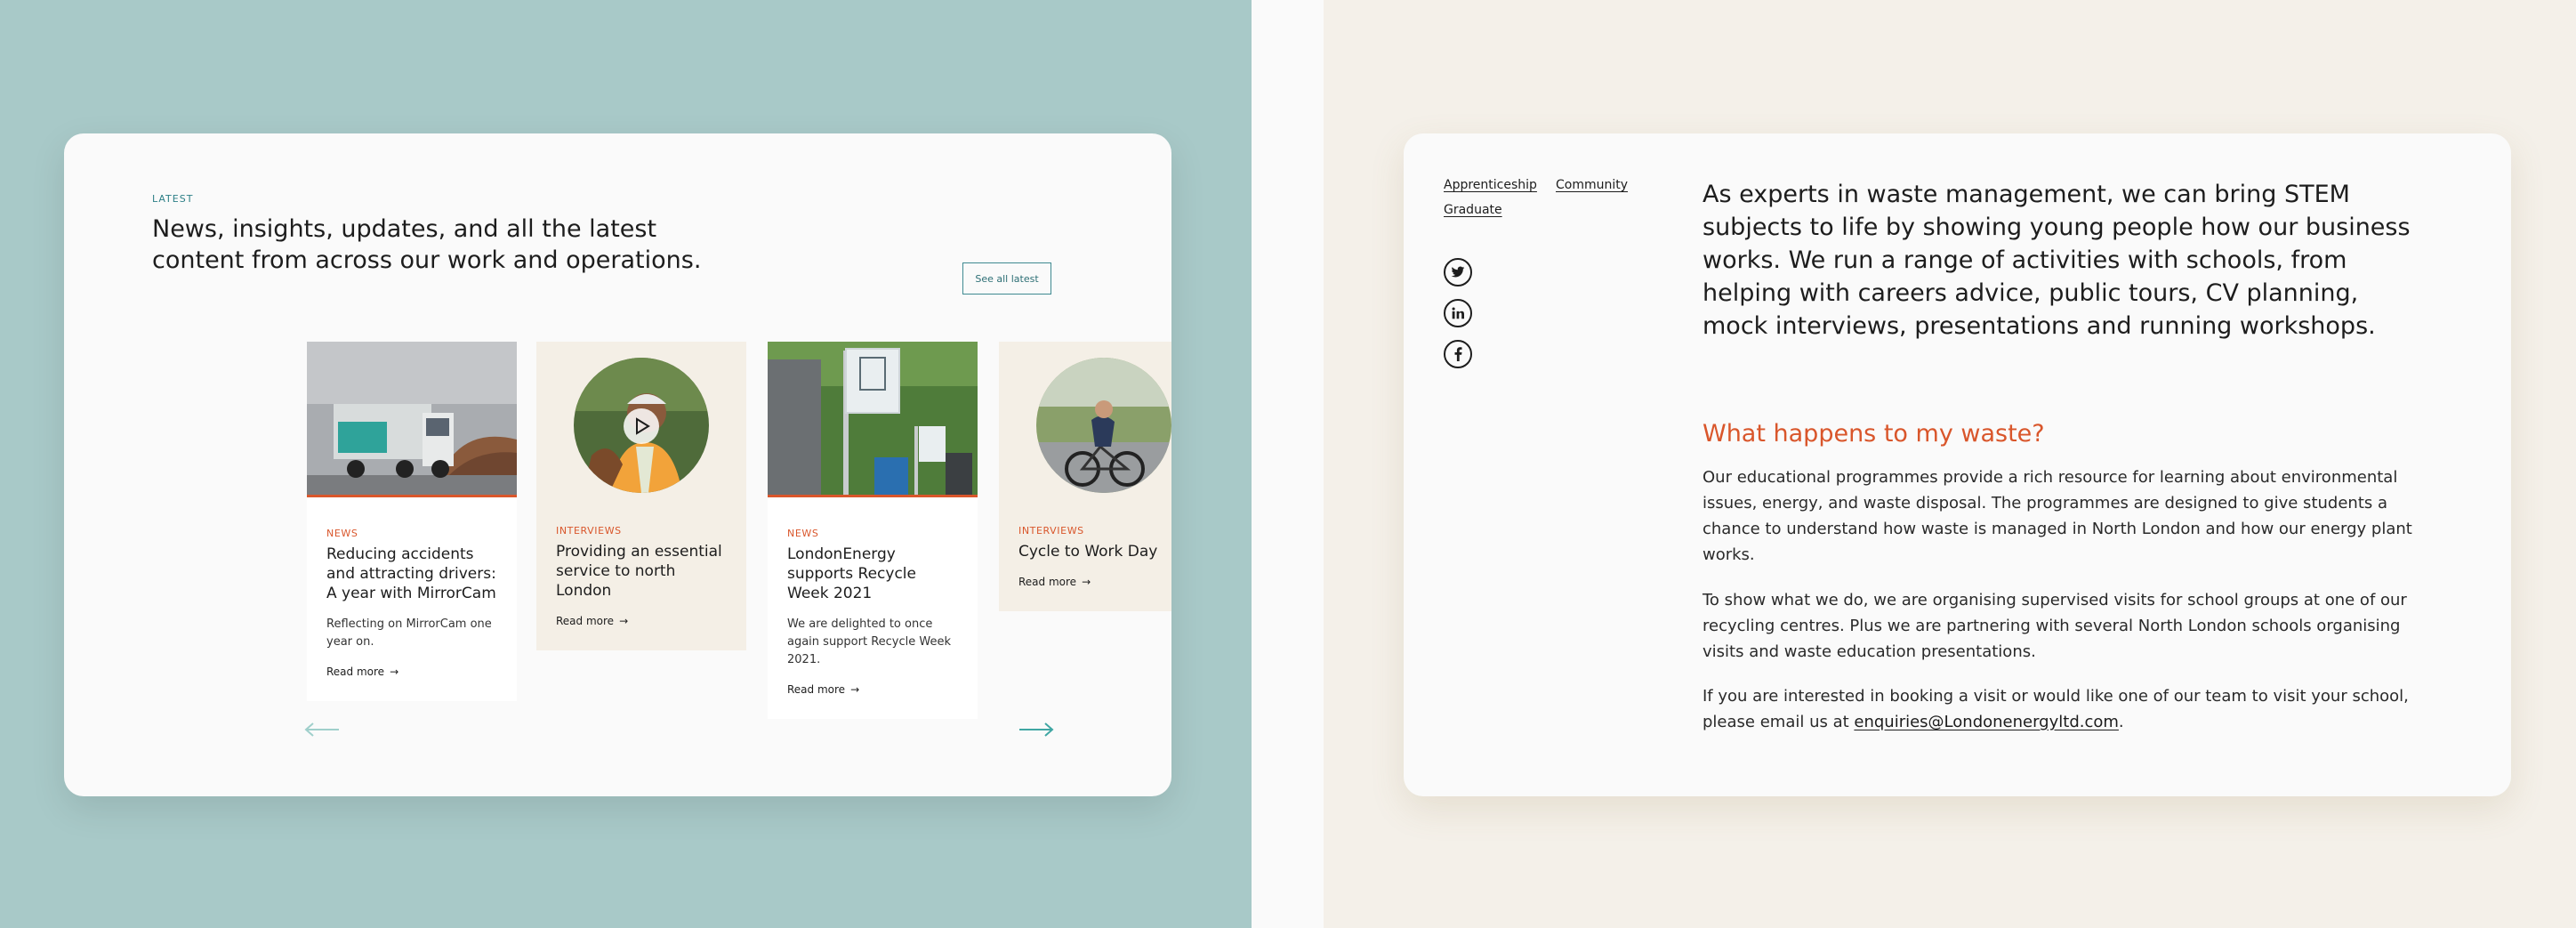 The image size is (2576, 928). What do you see at coordinates (1874, 434) in the screenshot?
I see `what-happens-heading: What happens to my waste?` at bounding box center [1874, 434].